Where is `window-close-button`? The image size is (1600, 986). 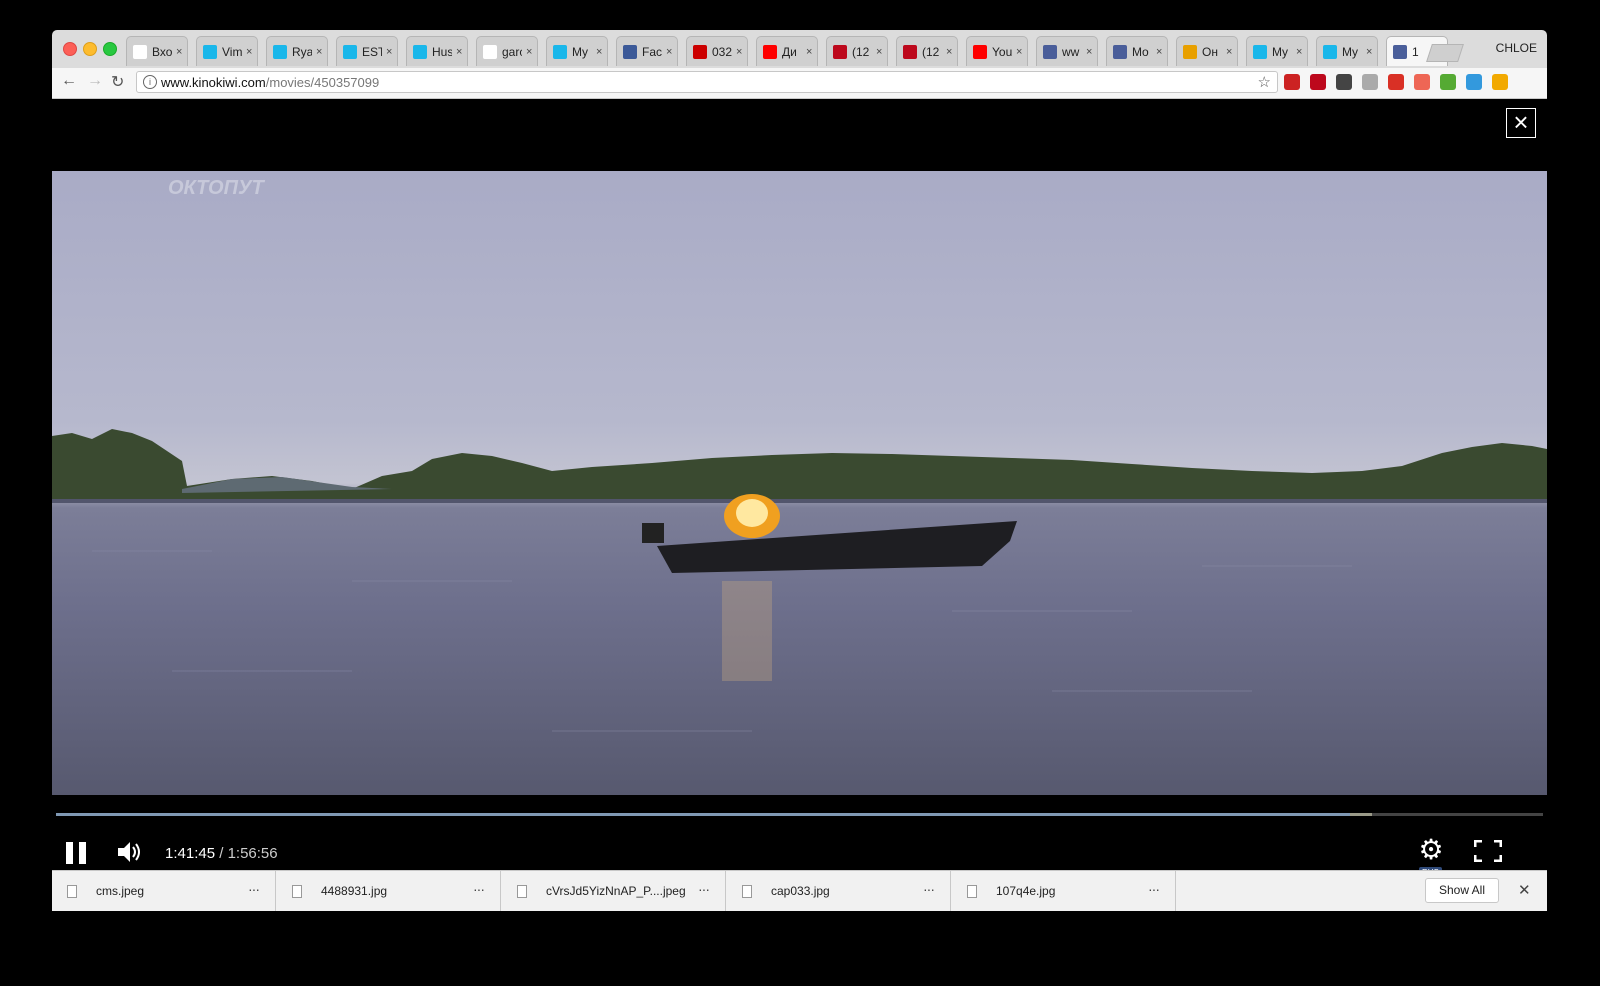
window-close-button is located at coordinates (70, 49).